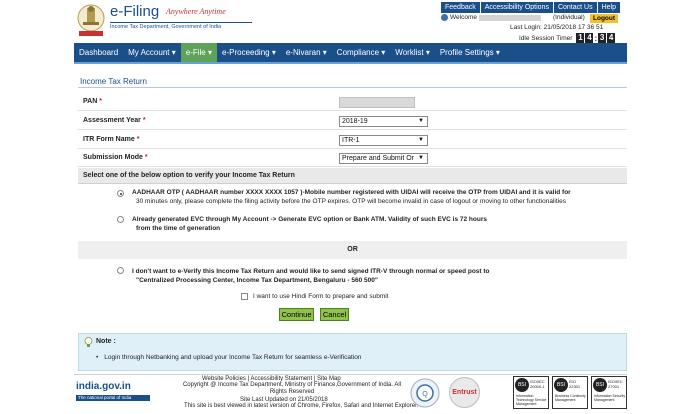 Image resolution: width=700 pixels, height=414 pixels. I want to click on nav-label: e-File, so click(195, 52).